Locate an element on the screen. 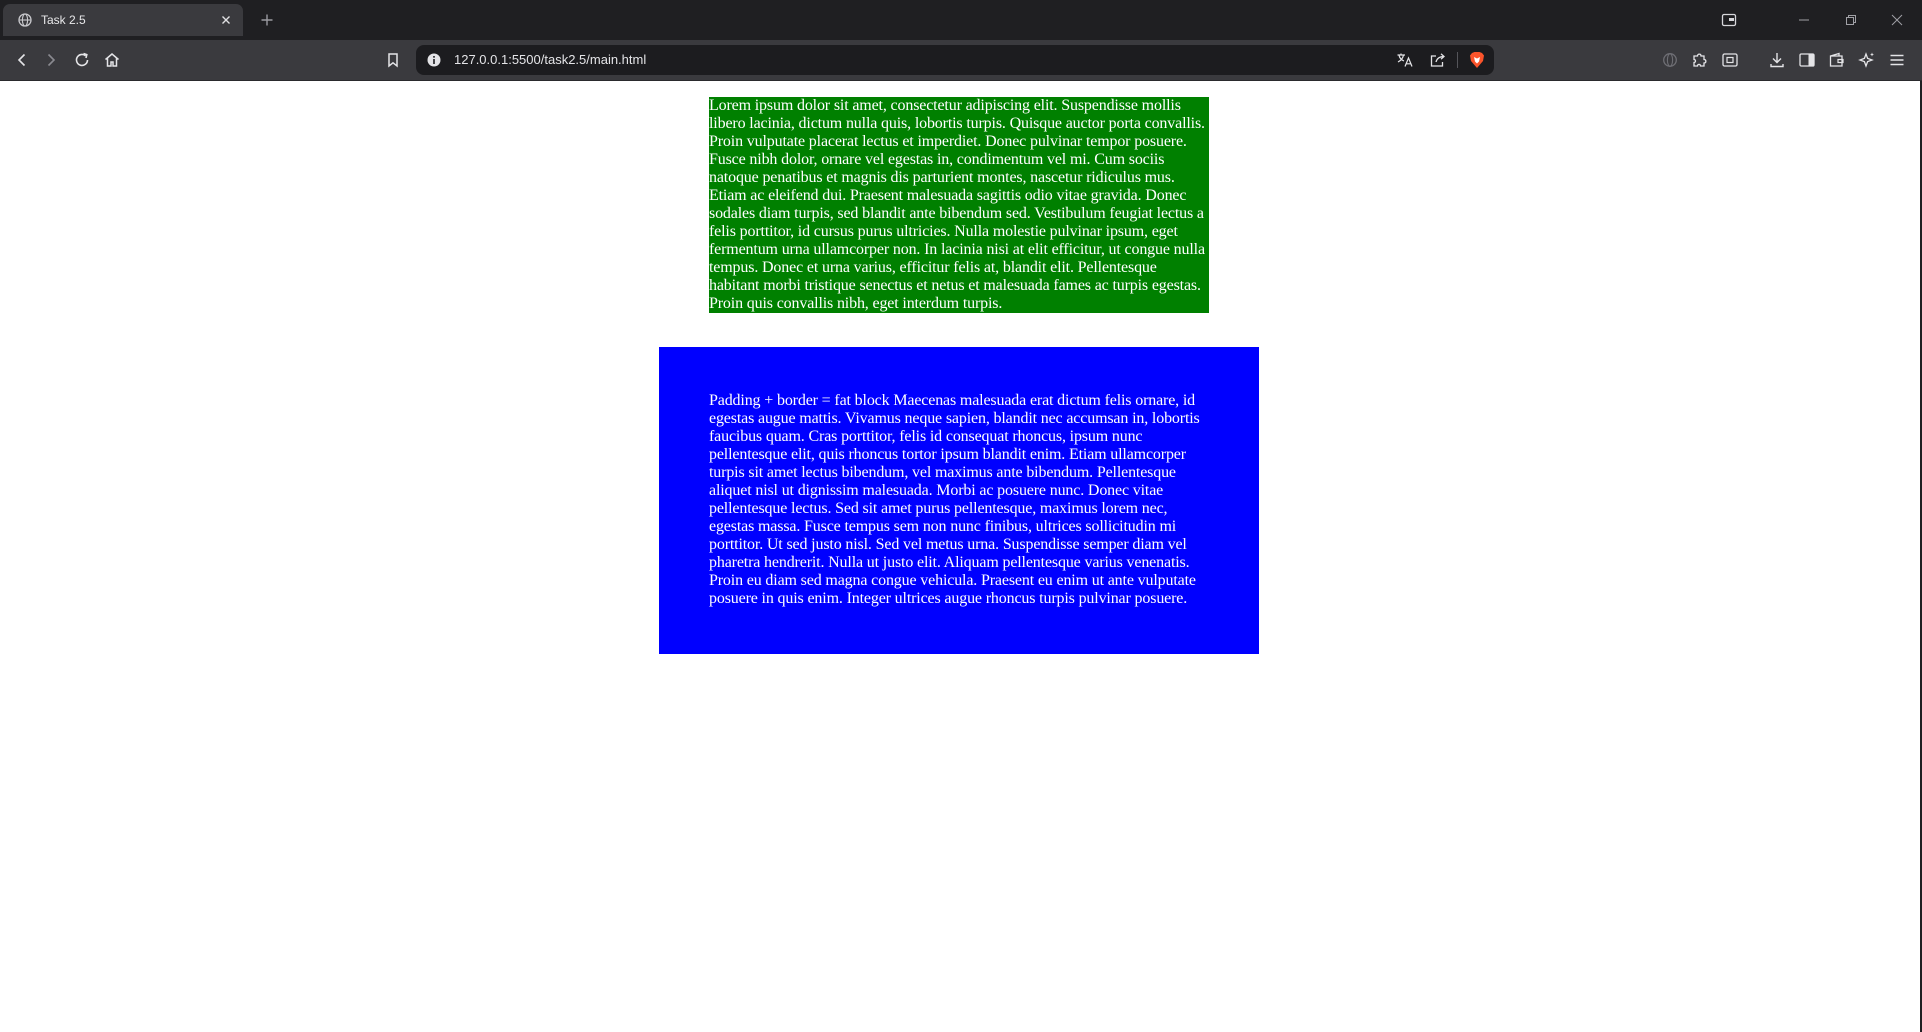 Image resolution: width=1922 pixels, height=1032 pixels. reading-mode-icon is located at coordinates (1730, 60).